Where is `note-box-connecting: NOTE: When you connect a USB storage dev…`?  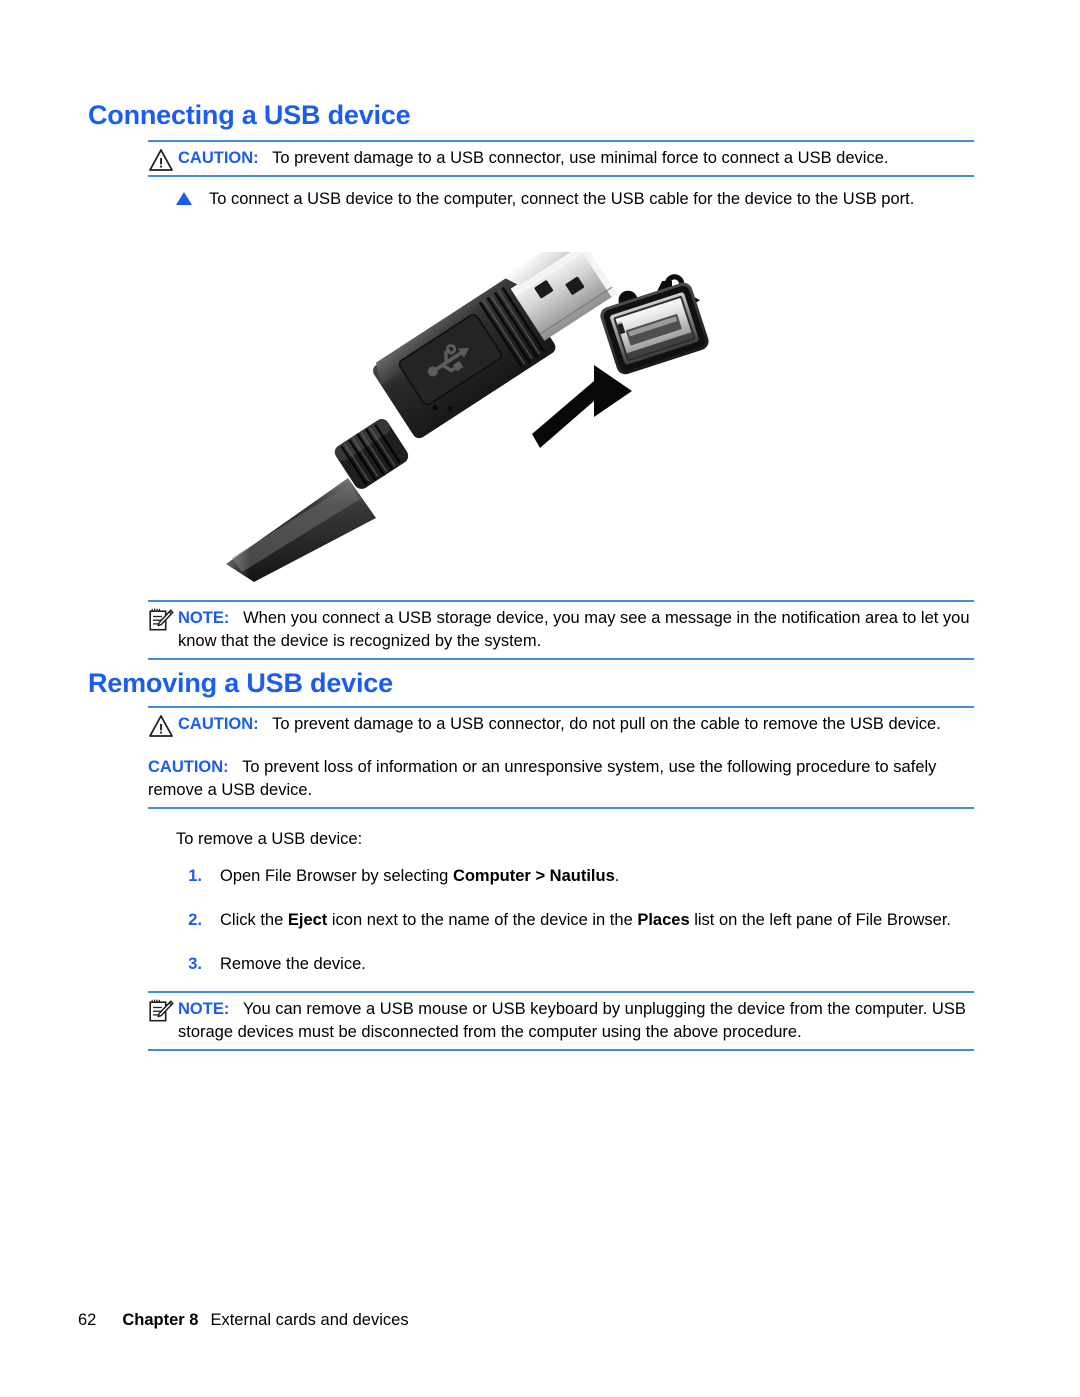 note-box-connecting: NOTE: When you connect a USB storage dev… is located at coordinates (561, 630).